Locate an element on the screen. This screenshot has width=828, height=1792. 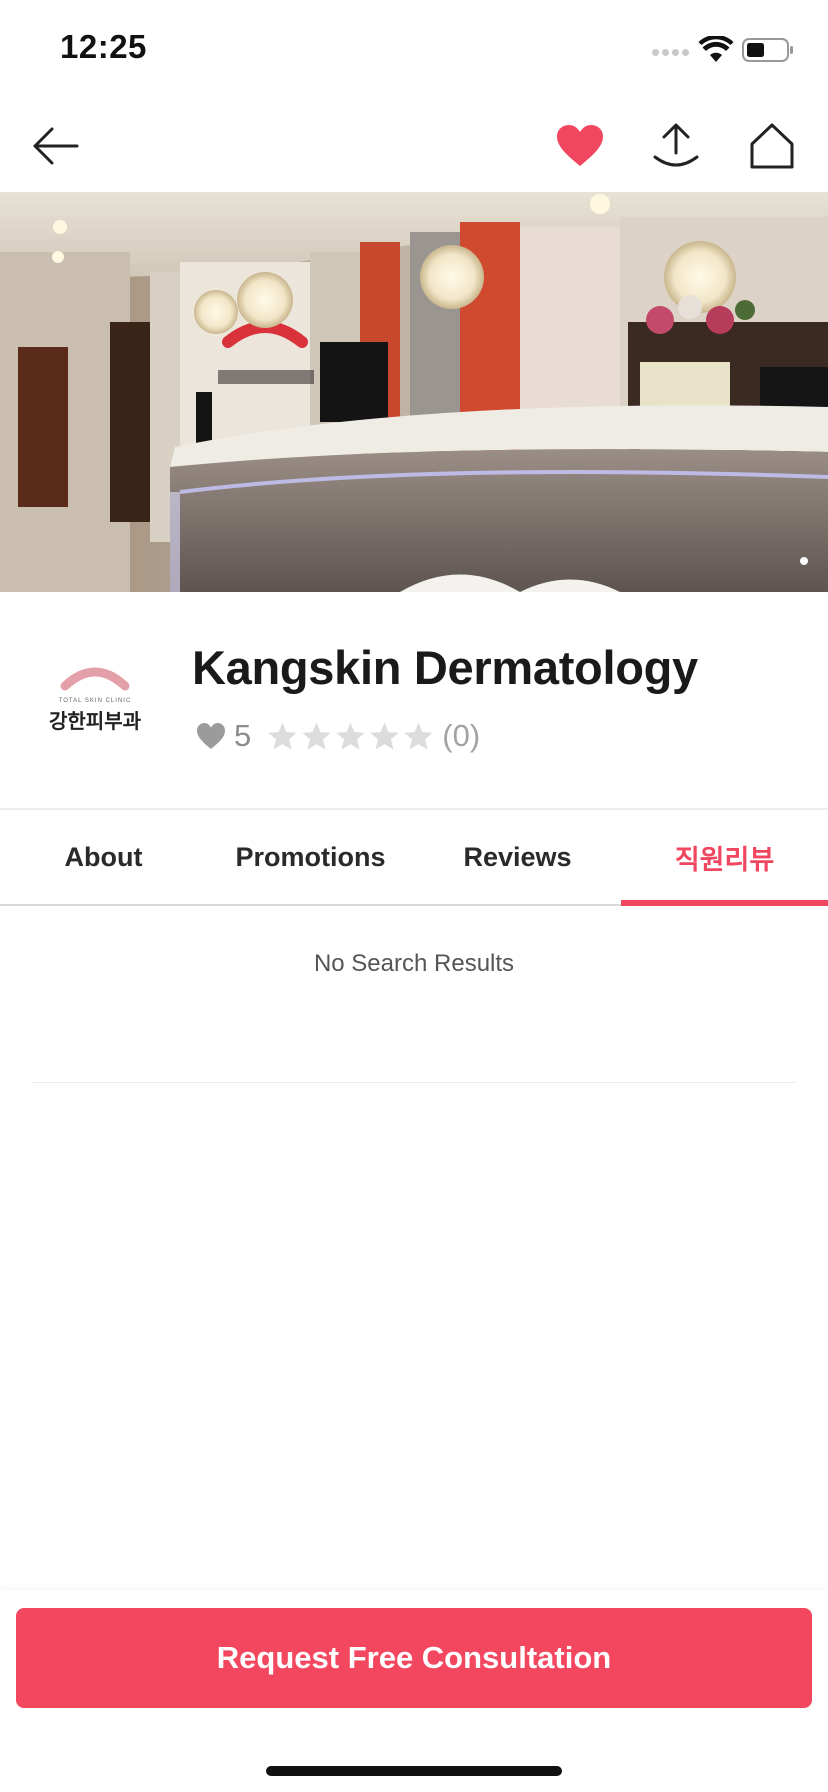
content-divider is located at coordinates (414, 1082).